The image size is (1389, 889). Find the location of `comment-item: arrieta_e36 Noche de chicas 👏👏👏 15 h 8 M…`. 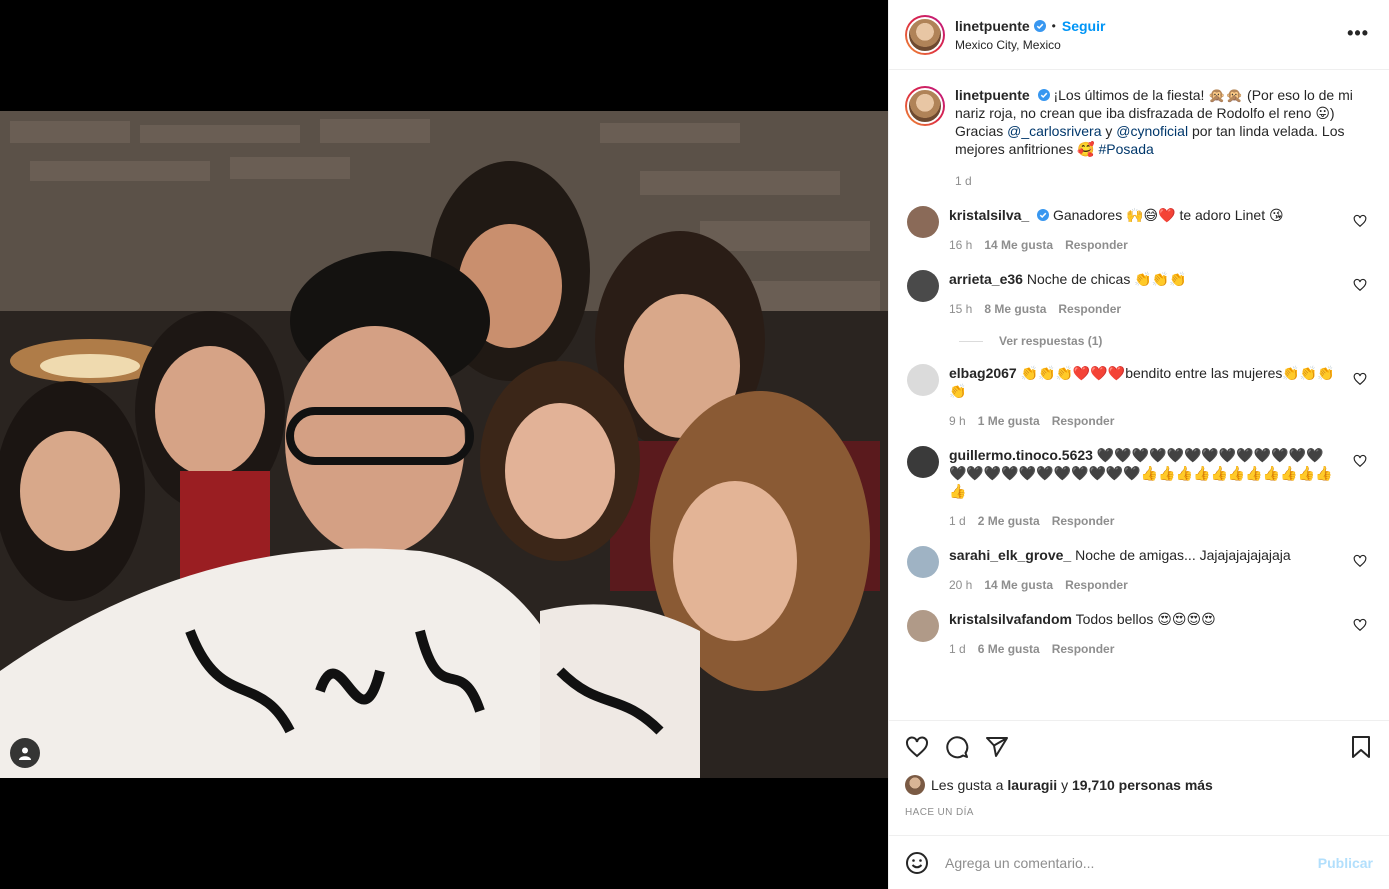

comment-item: arrieta_e36 Noche de chicas 👏👏👏 15 h 8 M… is located at coordinates (1139, 294).